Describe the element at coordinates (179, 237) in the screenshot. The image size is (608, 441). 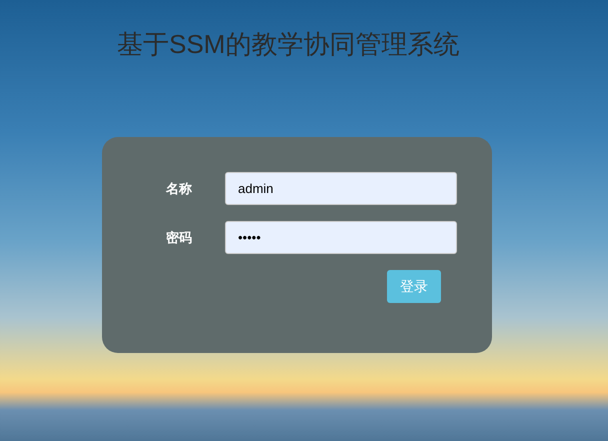
I see `field-label: 密码` at that location.